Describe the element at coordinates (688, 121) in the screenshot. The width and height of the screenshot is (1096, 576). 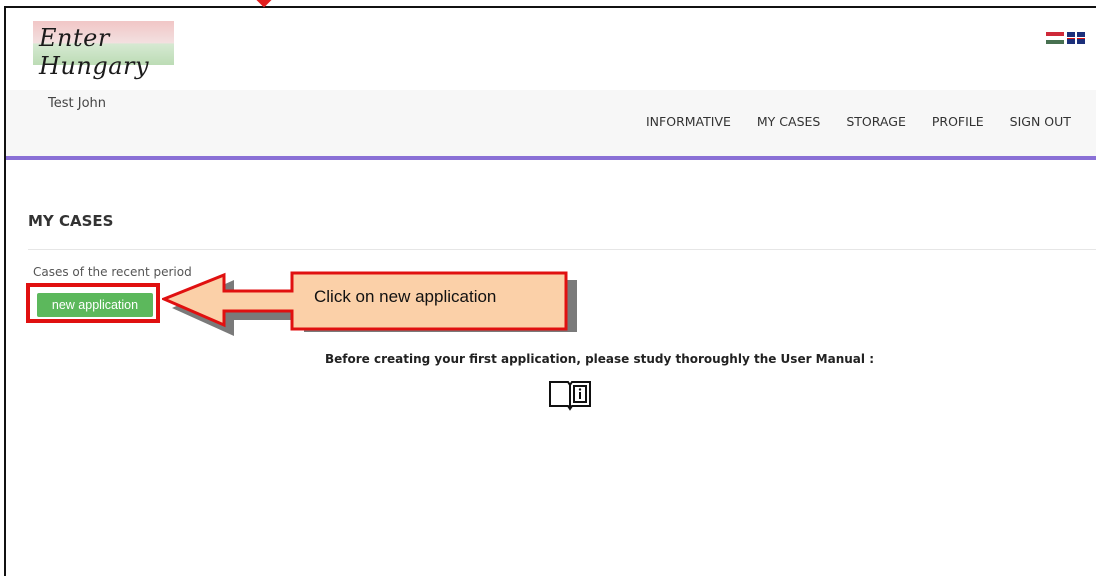
I see `nav-informative: INFORMATIVE` at that location.